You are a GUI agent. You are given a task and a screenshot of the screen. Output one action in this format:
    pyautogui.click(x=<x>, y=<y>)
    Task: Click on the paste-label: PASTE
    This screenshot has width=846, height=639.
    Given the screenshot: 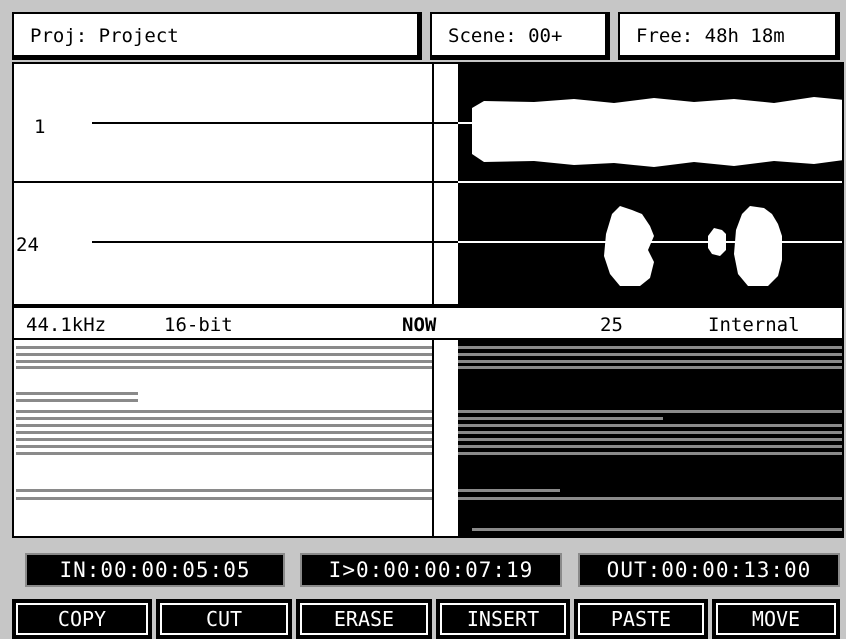 What is the action you would take?
    pyautogui.click(x=641, y=619)
    